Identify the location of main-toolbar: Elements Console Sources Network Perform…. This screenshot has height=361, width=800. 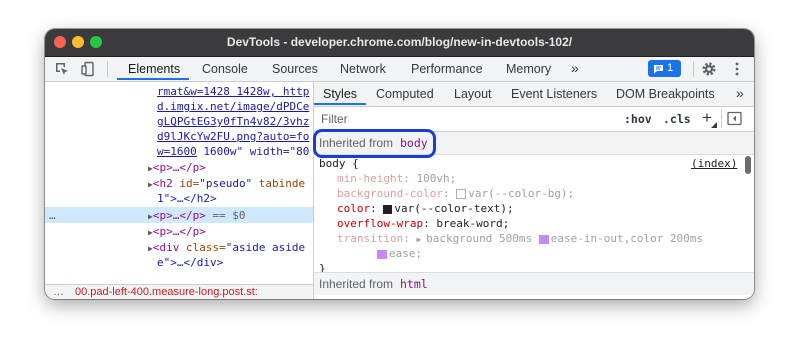
(399, 69).